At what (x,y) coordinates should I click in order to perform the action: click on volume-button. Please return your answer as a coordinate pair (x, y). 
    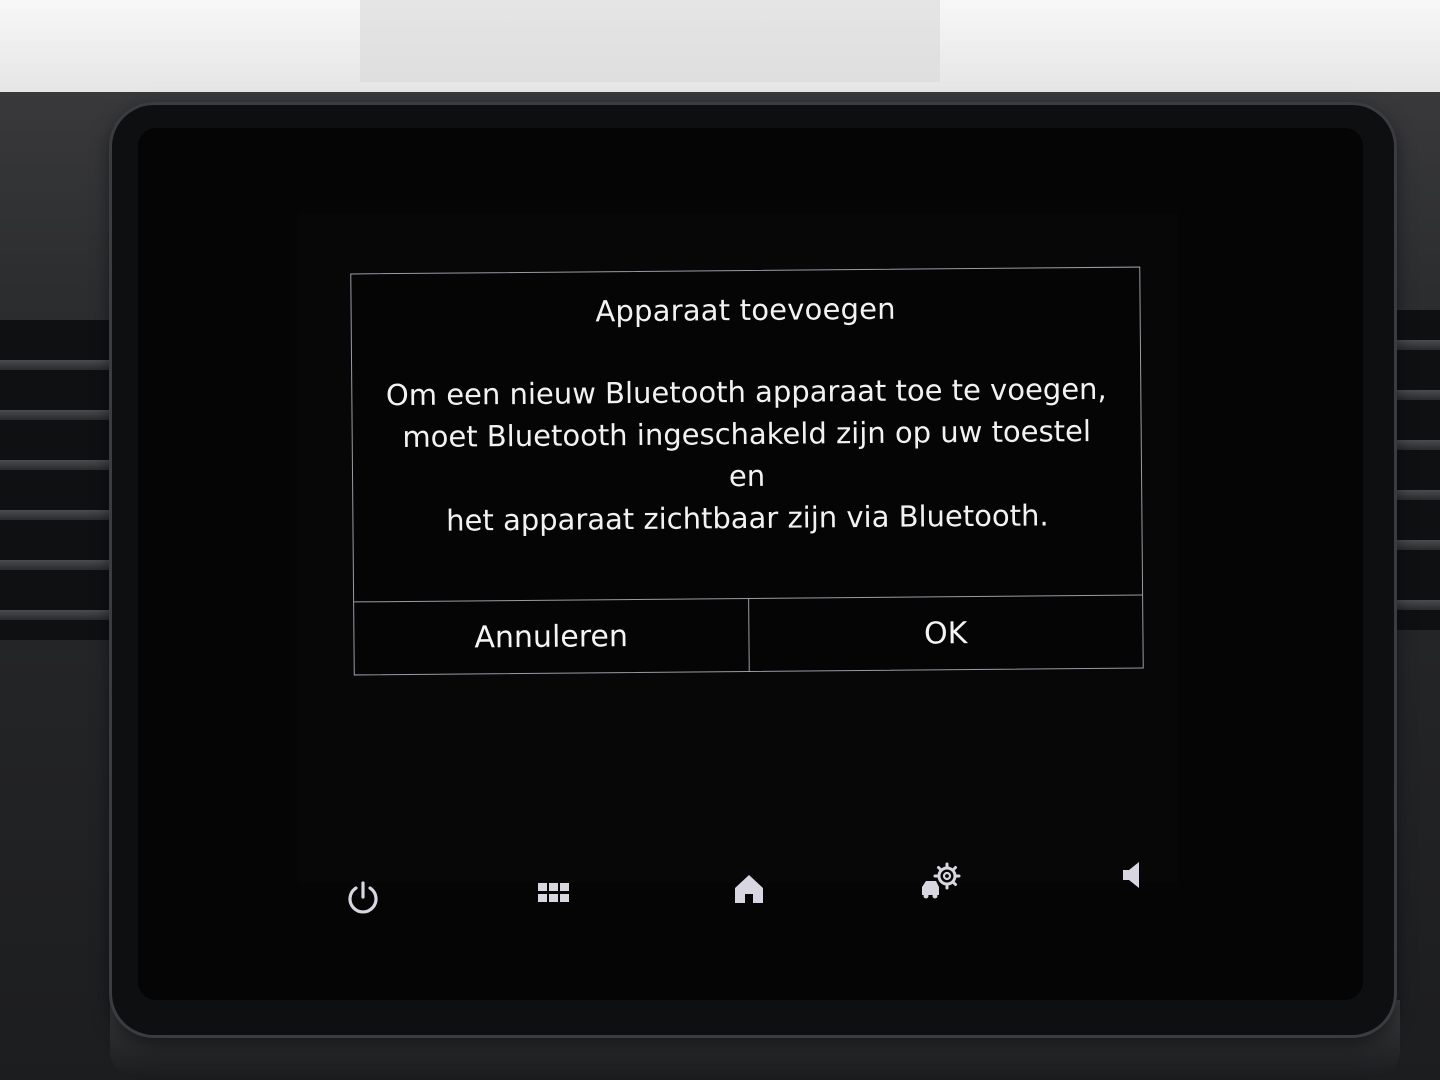
    Looking at the image, I should click on (1133, 875).